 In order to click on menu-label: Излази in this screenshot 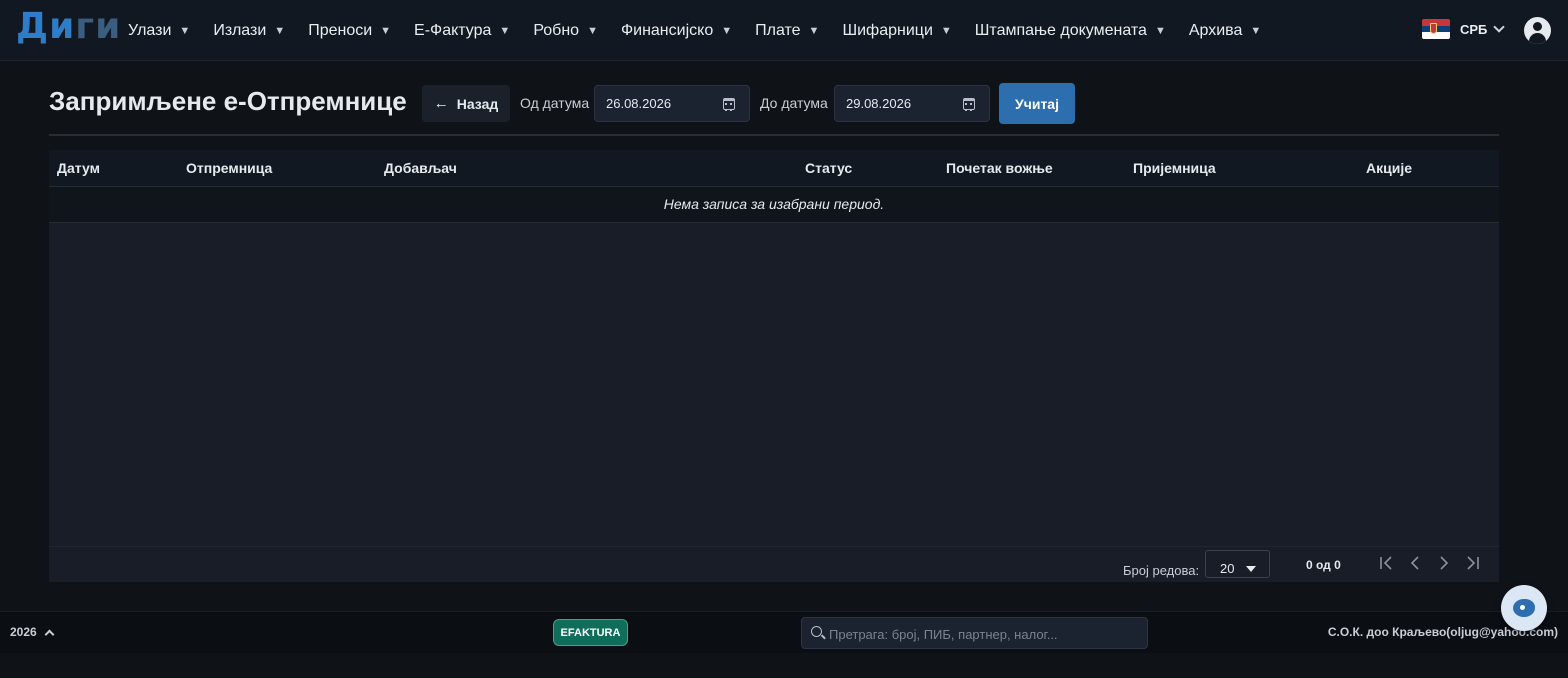, I will do `click(240, 30)`.